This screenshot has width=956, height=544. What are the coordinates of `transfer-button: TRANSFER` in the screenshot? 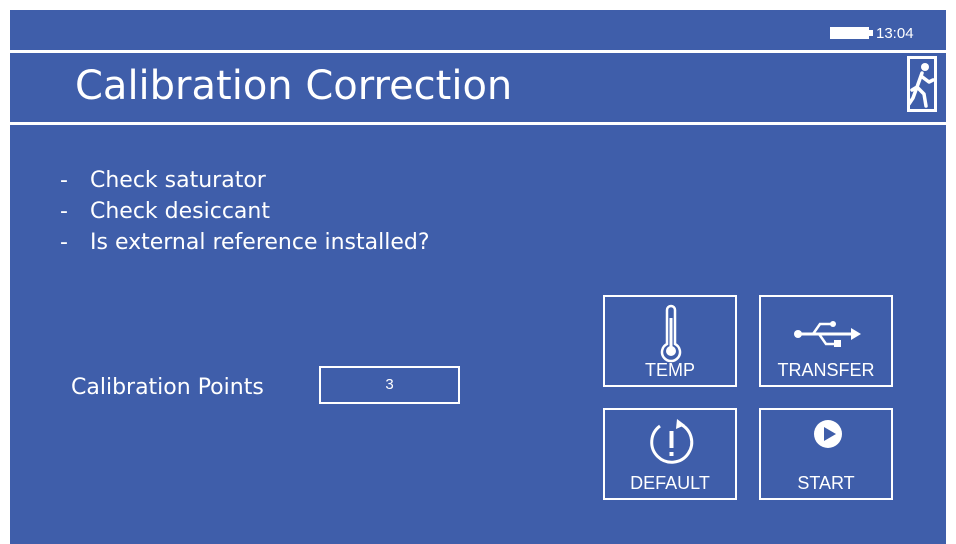 It's located at (826, 341).